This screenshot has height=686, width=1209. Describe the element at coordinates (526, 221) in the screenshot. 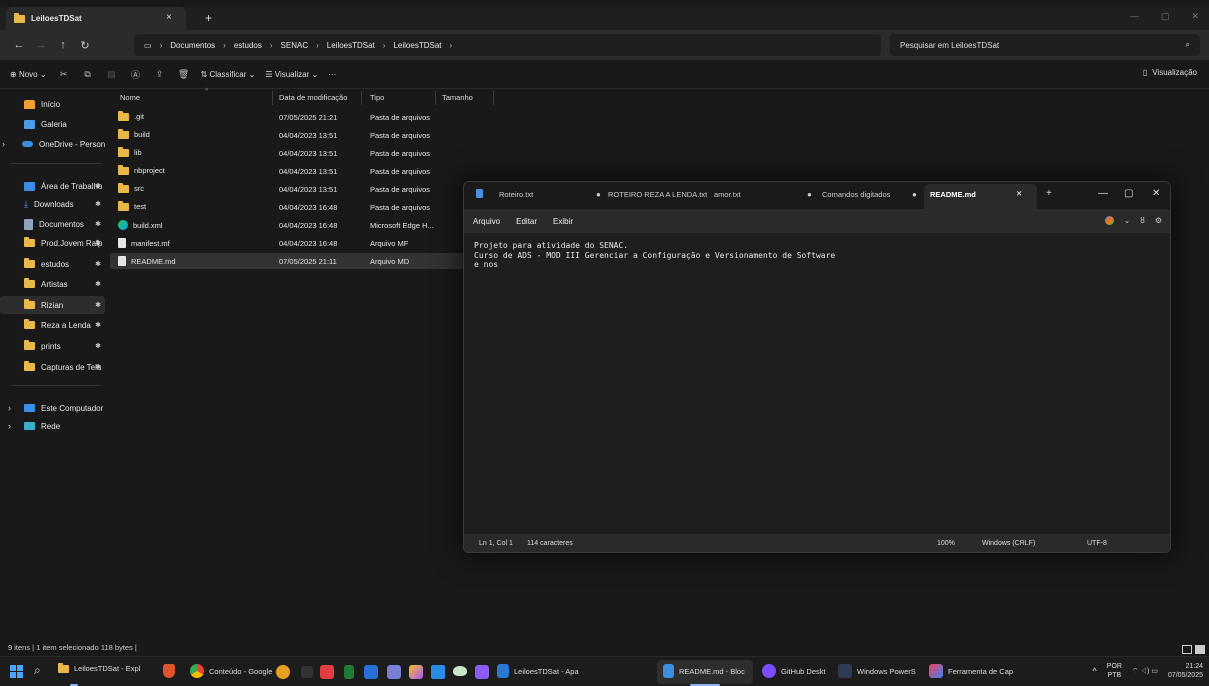

I see `menu-editar: Editar` at that location.